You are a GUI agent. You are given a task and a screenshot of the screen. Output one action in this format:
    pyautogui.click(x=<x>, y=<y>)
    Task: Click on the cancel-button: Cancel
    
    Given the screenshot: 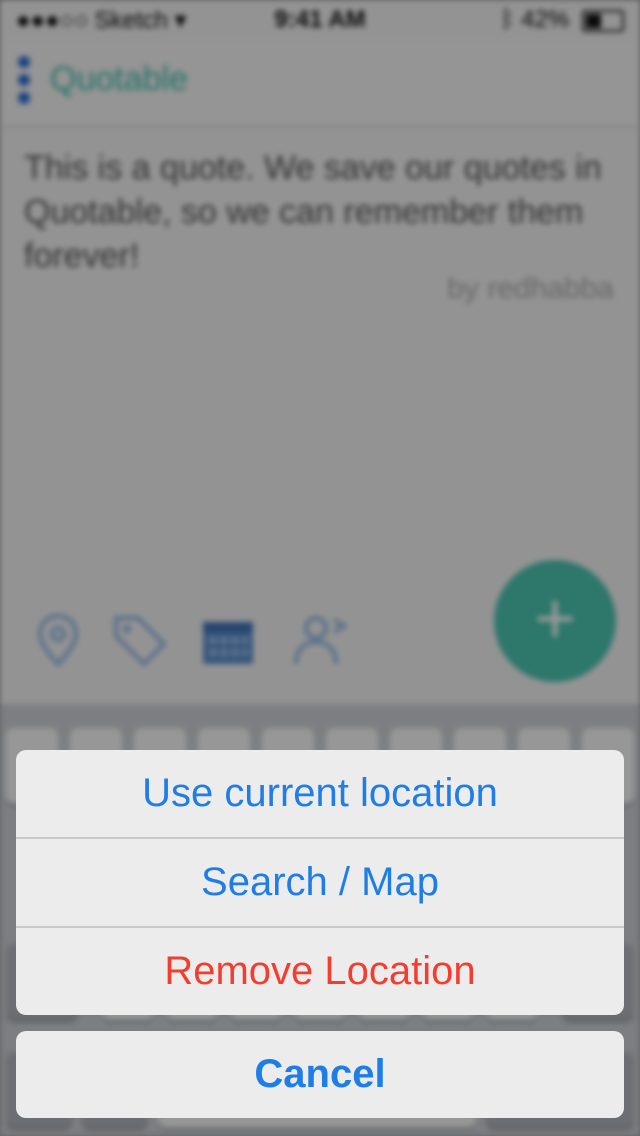 What is the action you would take?
    pyautogui.click(x=320, y=1074)
    